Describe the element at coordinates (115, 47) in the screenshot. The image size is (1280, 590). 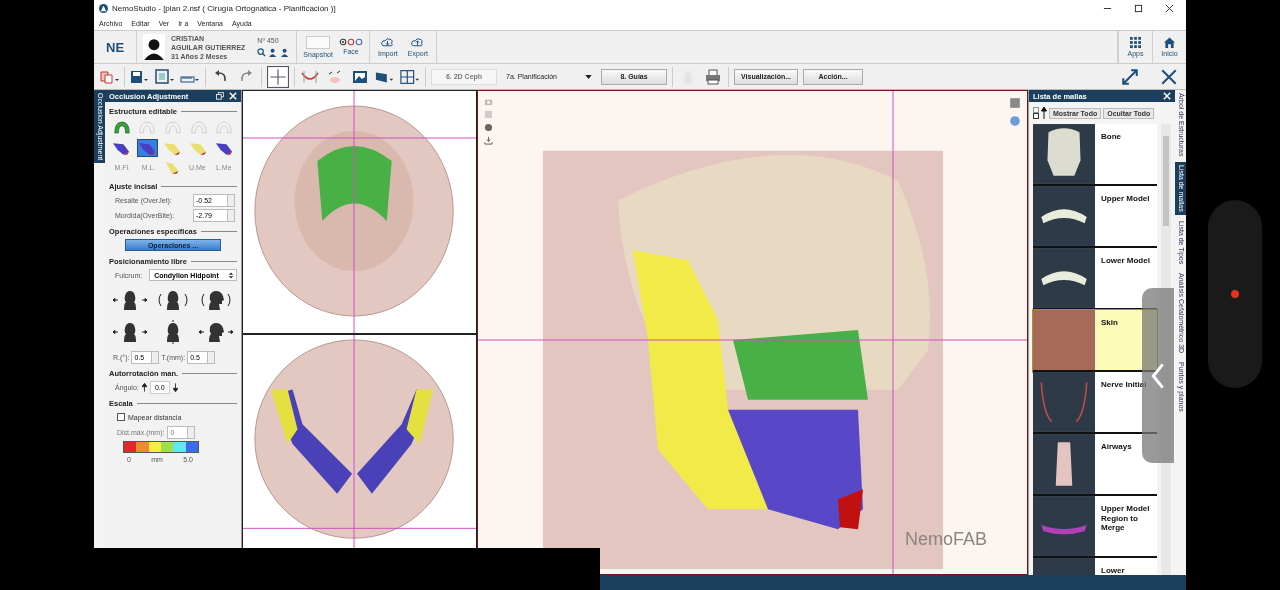
I see `app-logo: NE` at that location.